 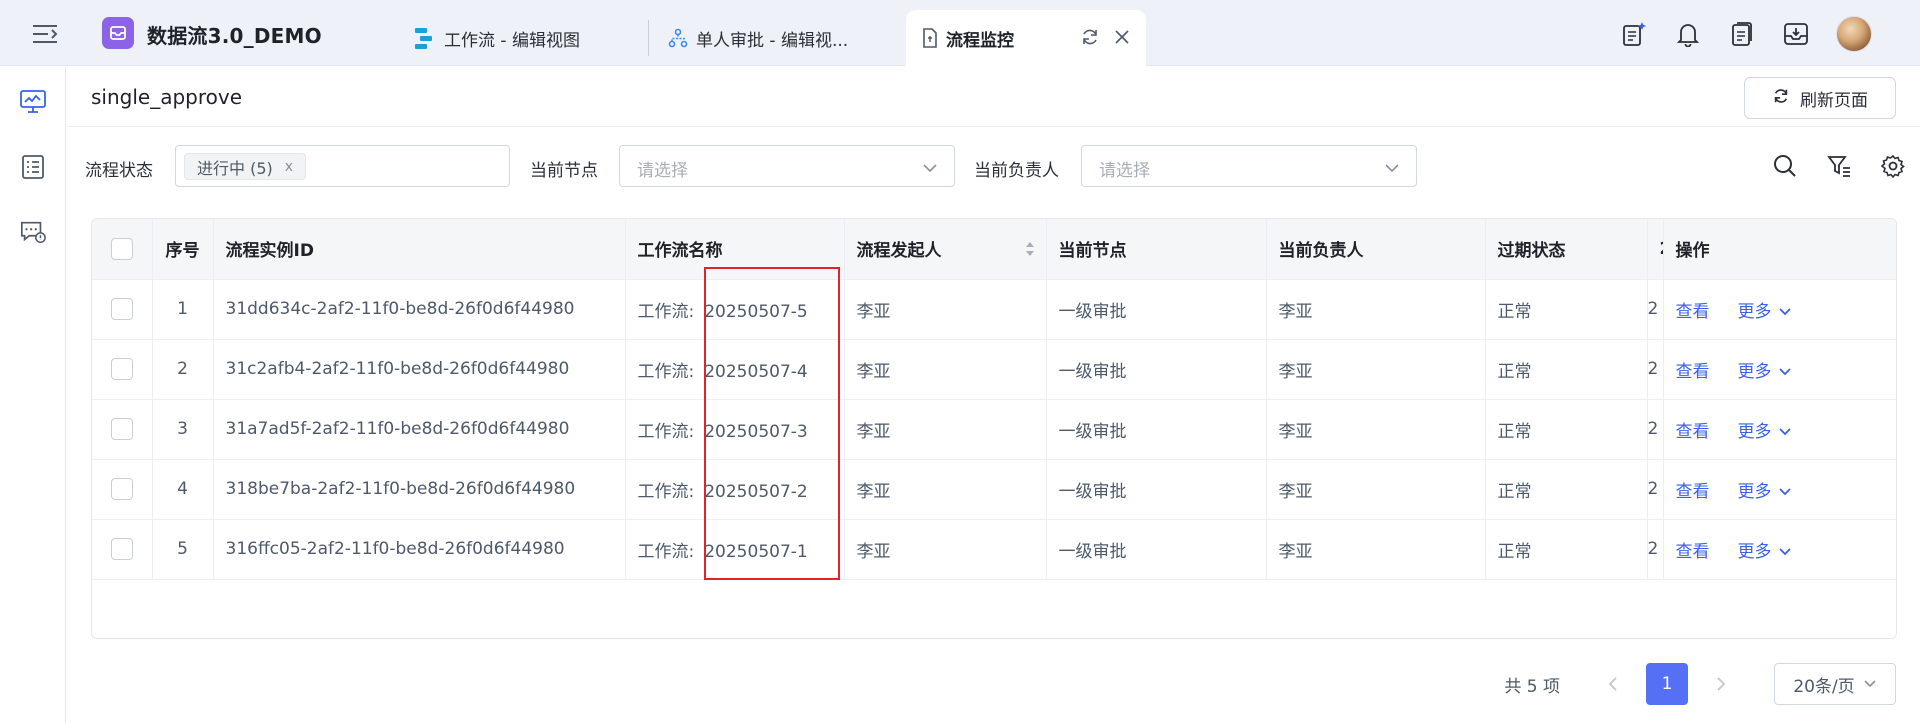 What do you see at coordinates (1824, 686) in the screenshot?
I see `page-size-label: 20条/页` at bounding box center [1824, 686].